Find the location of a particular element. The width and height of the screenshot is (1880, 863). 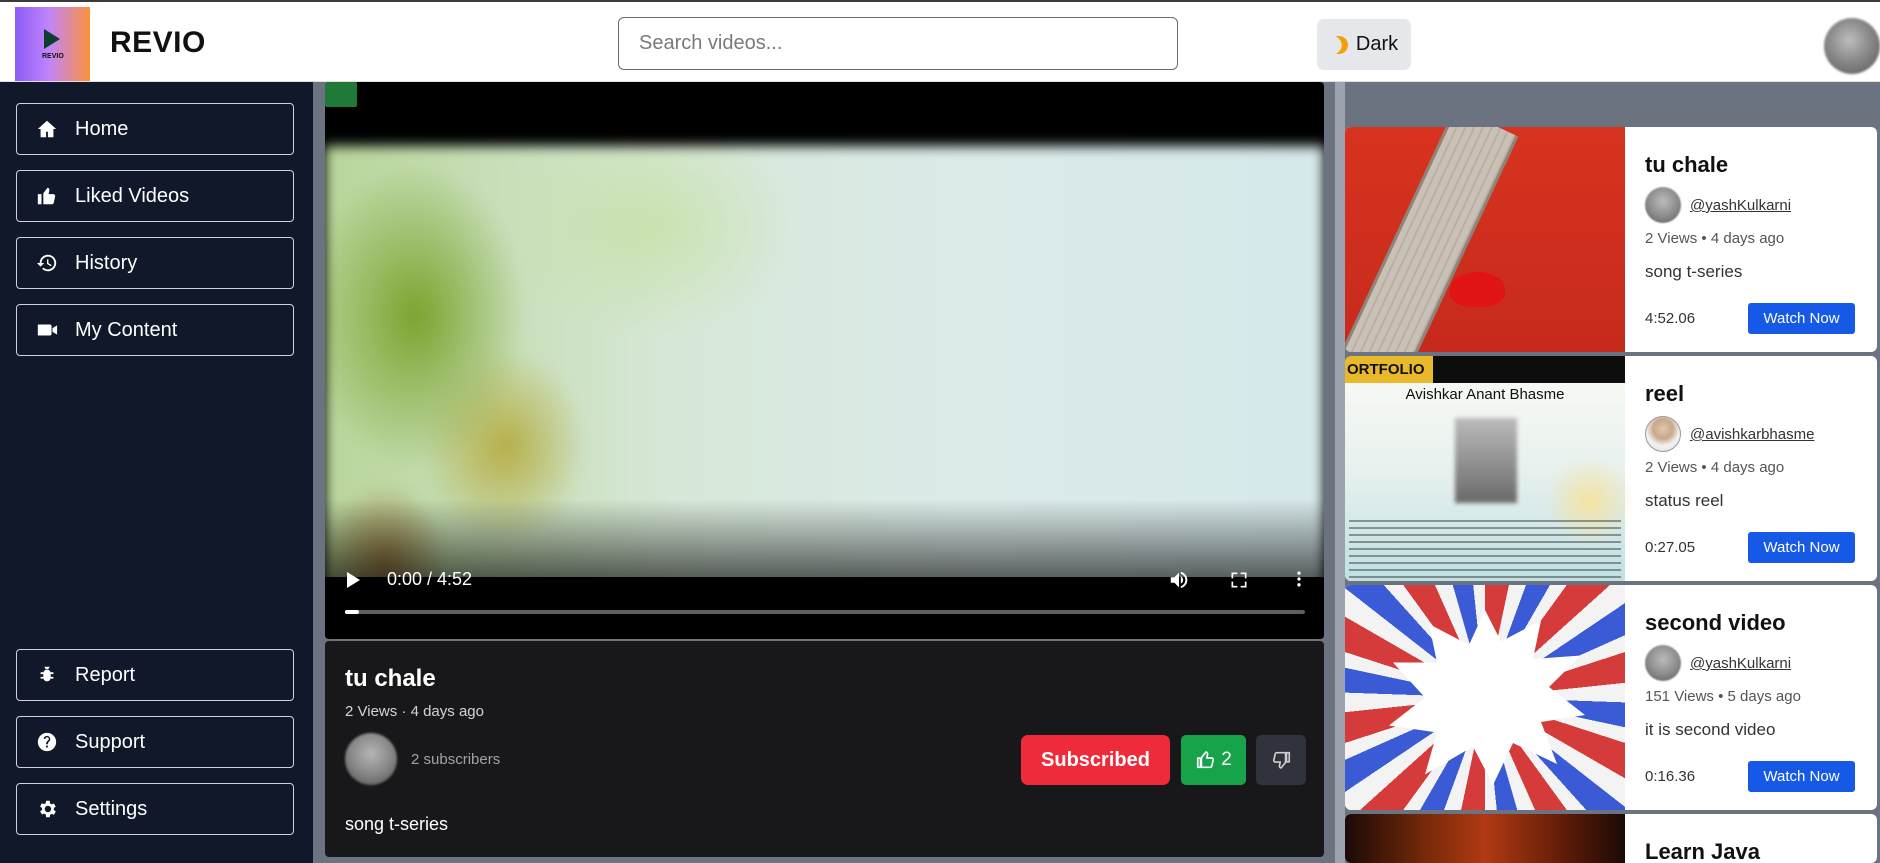

thumbnail-figure is located at coordinates (1477, 289).